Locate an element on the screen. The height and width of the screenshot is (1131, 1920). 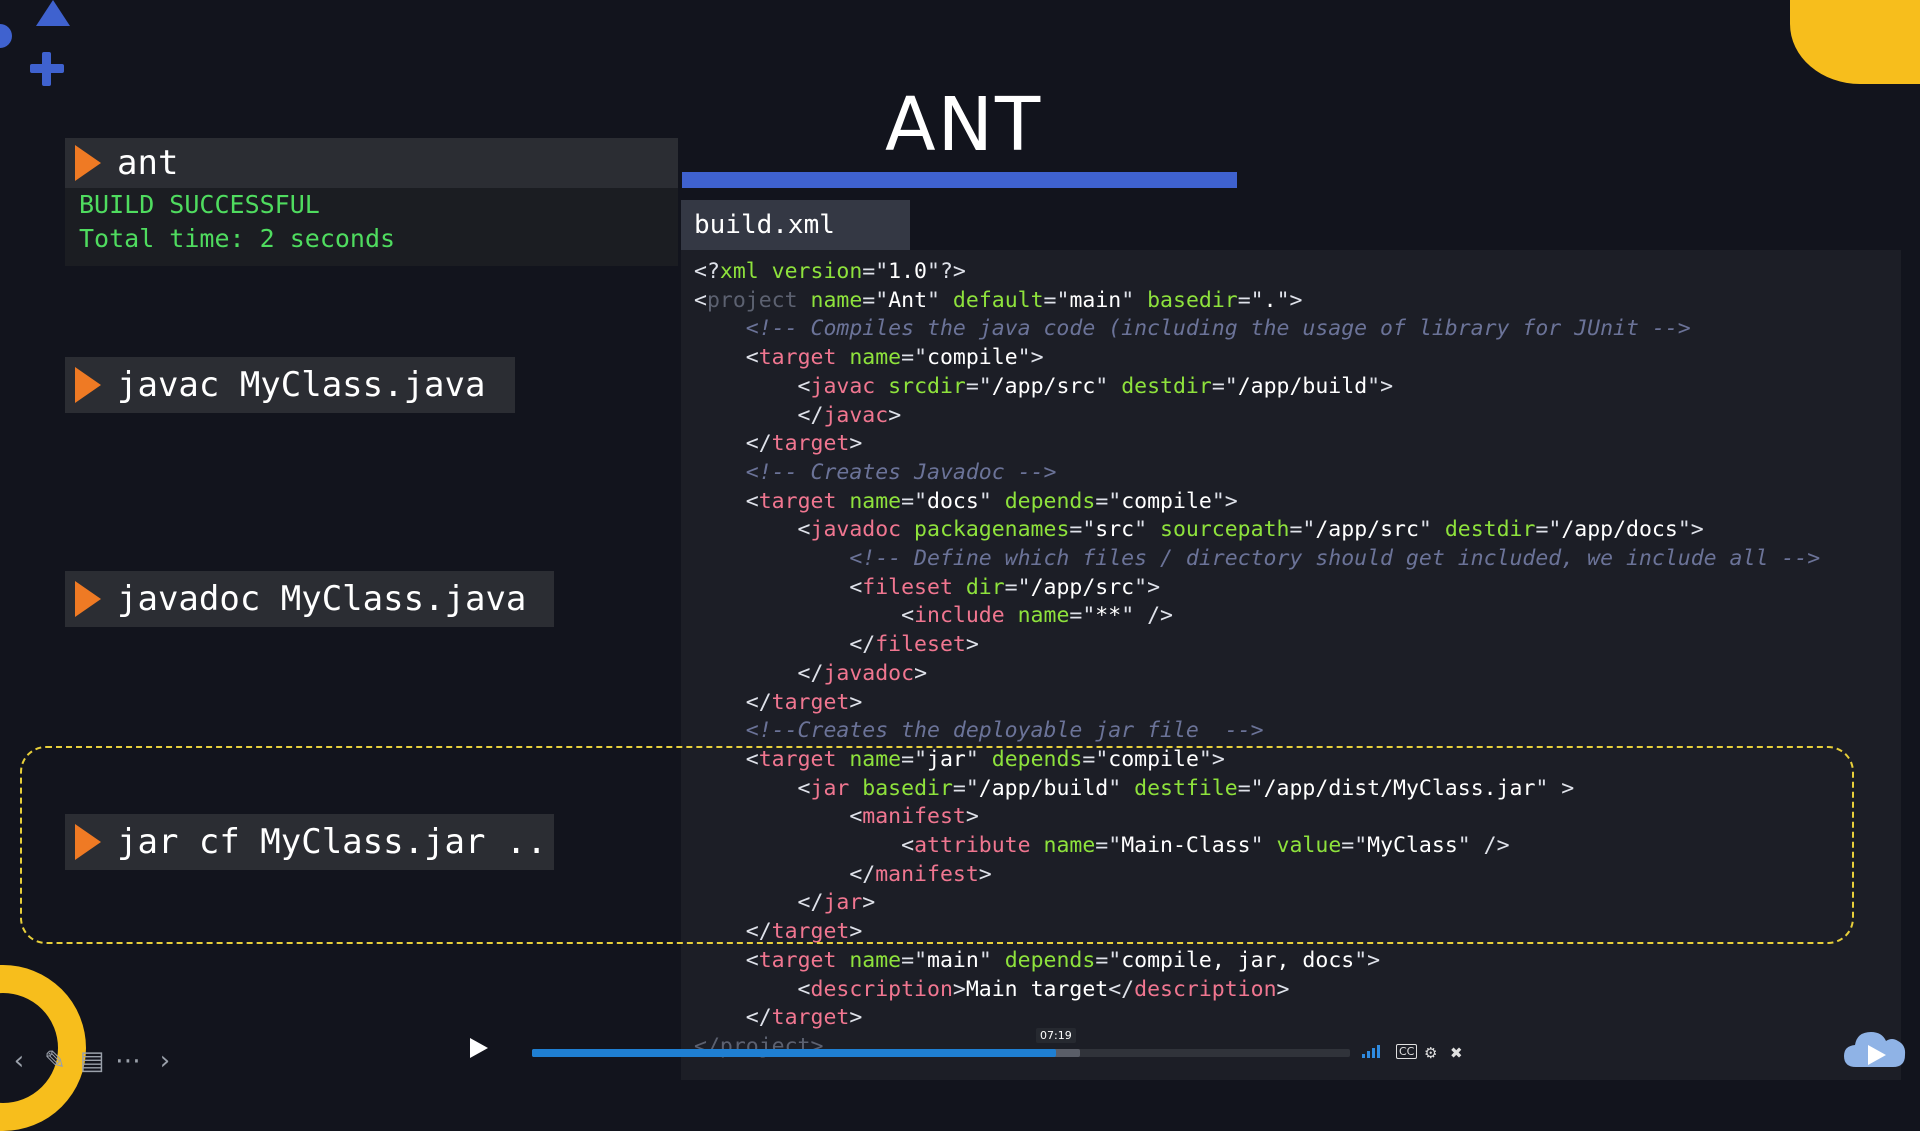
code-token: jar is located at coordinates (843, 903).